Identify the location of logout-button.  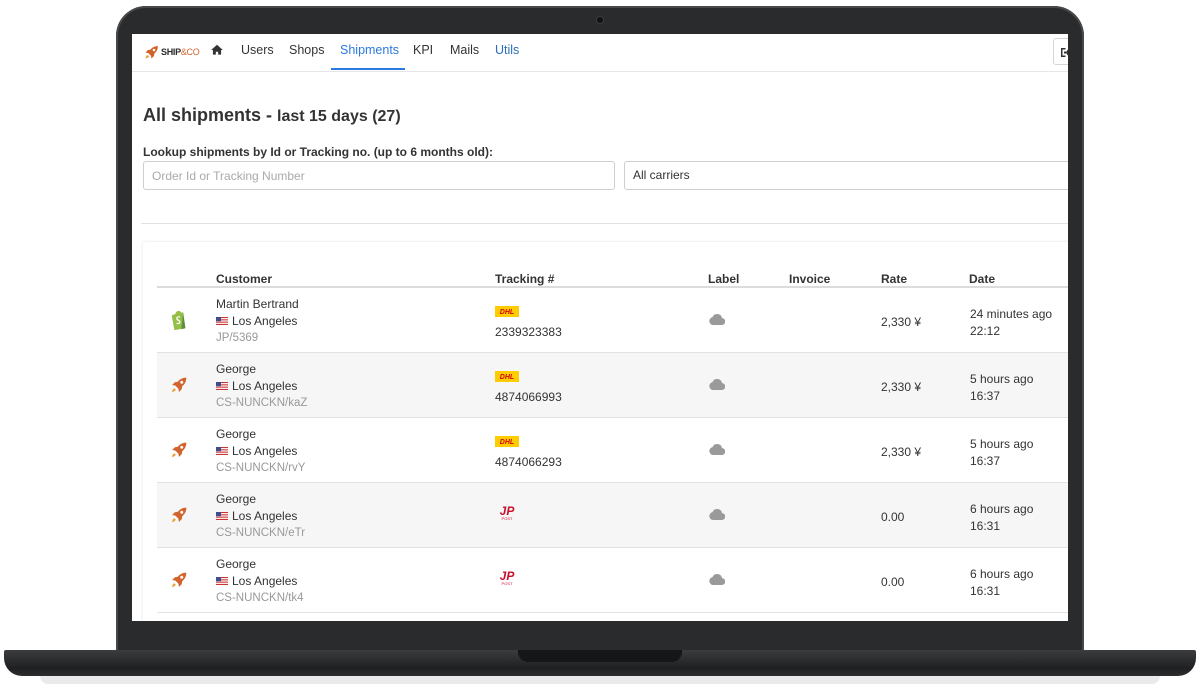
(1060, 51).